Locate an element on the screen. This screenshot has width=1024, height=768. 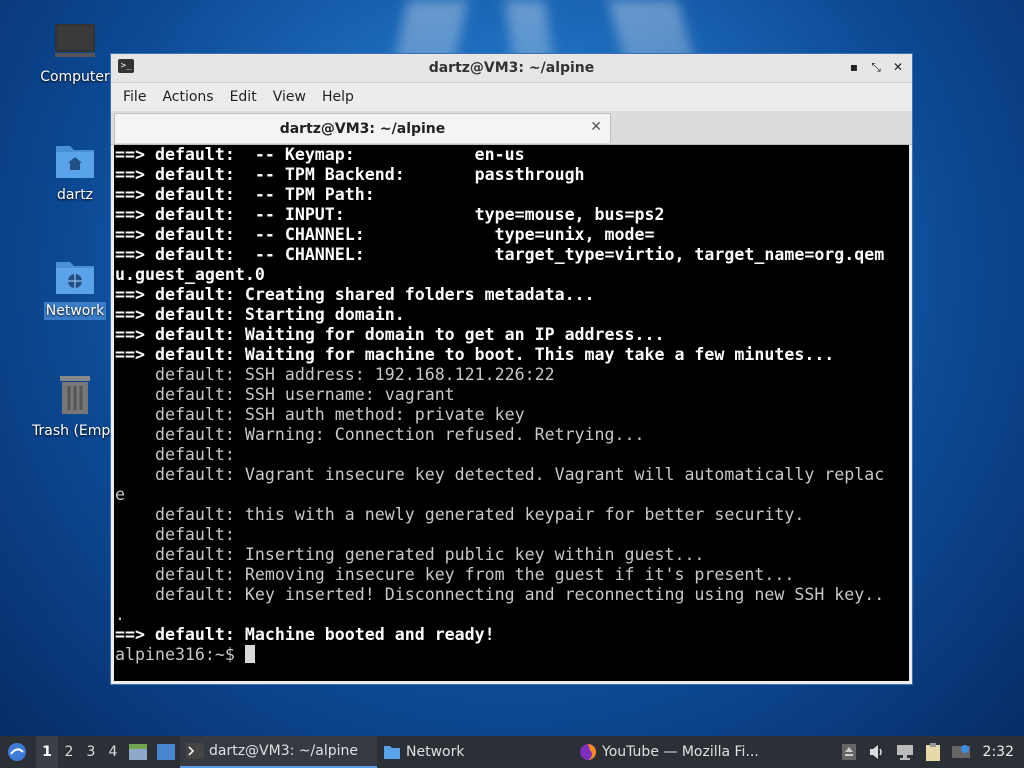
task-network: Network is located at coordinates (475, 752).